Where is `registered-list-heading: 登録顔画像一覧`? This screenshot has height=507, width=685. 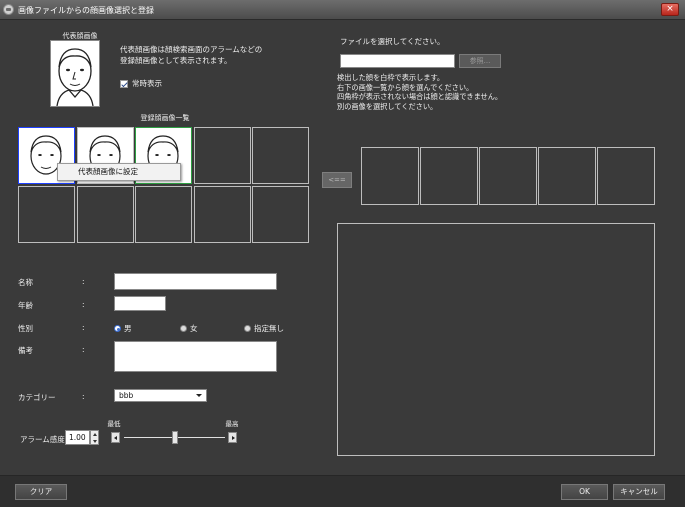 registered-list-heading: 登録顔画像一覧 is located at coordinates (165, 118).